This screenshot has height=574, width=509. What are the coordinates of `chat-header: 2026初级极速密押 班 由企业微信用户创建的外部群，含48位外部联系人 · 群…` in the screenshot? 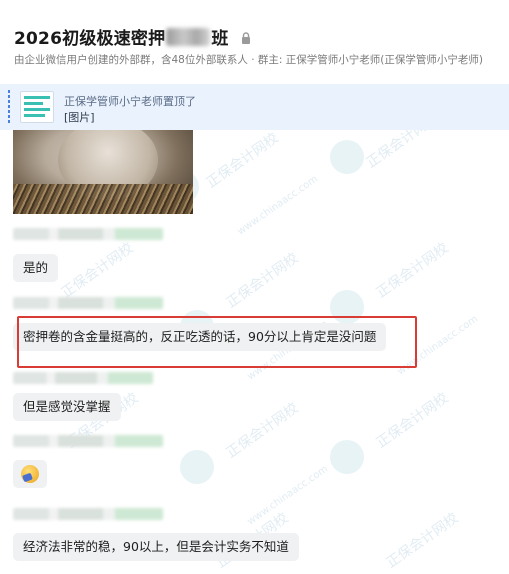 It's located at (254, 39).